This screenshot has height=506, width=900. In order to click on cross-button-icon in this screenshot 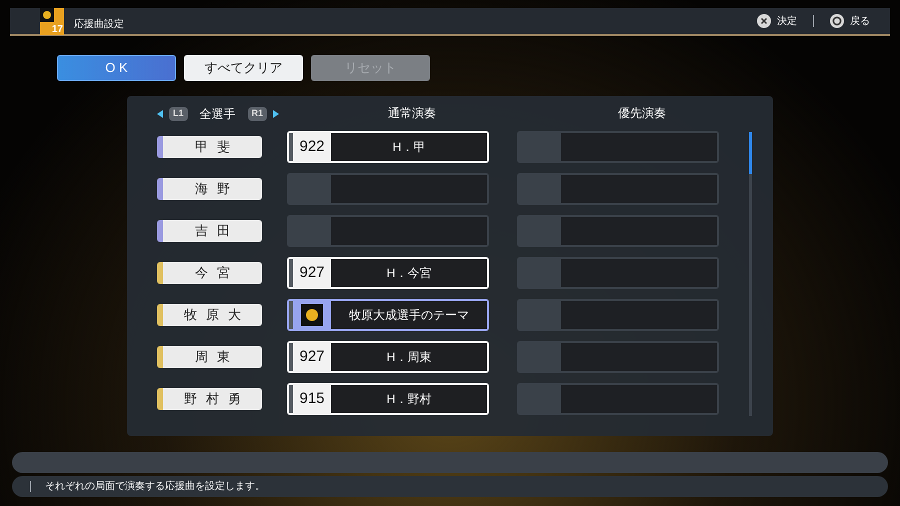, I will do `click(764, 21)`.